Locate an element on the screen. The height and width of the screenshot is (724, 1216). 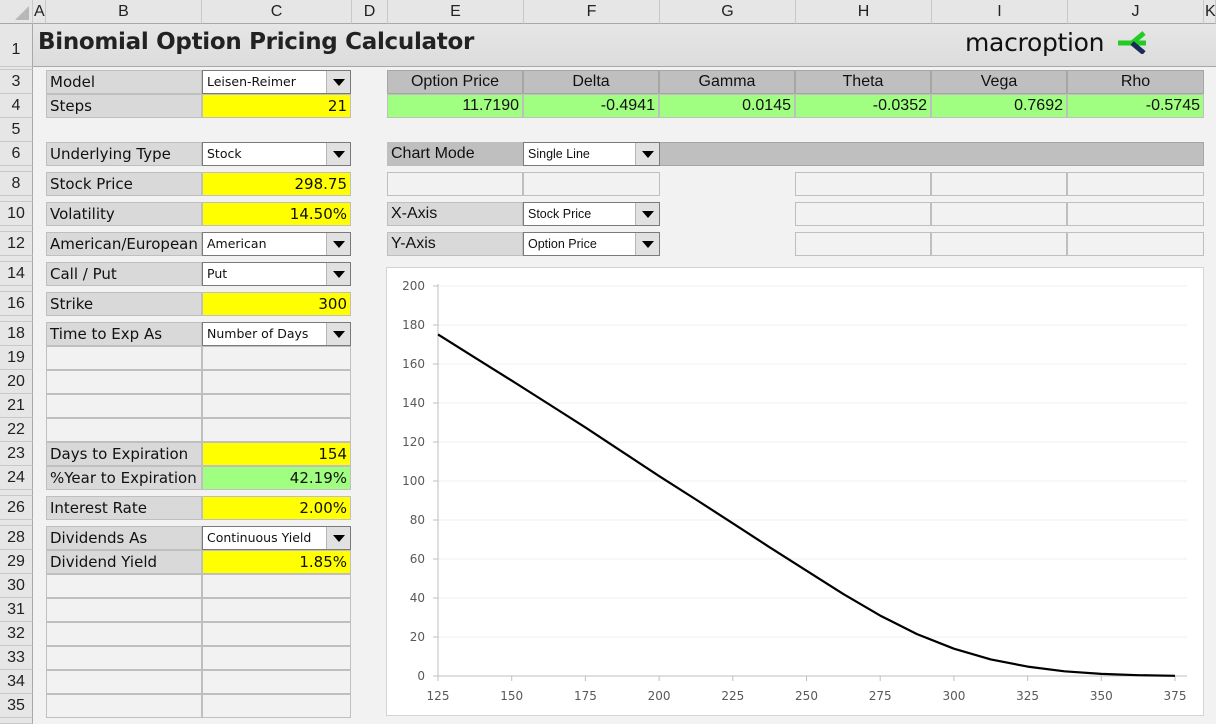
column-header: K is located at coordinates (1210, 12).